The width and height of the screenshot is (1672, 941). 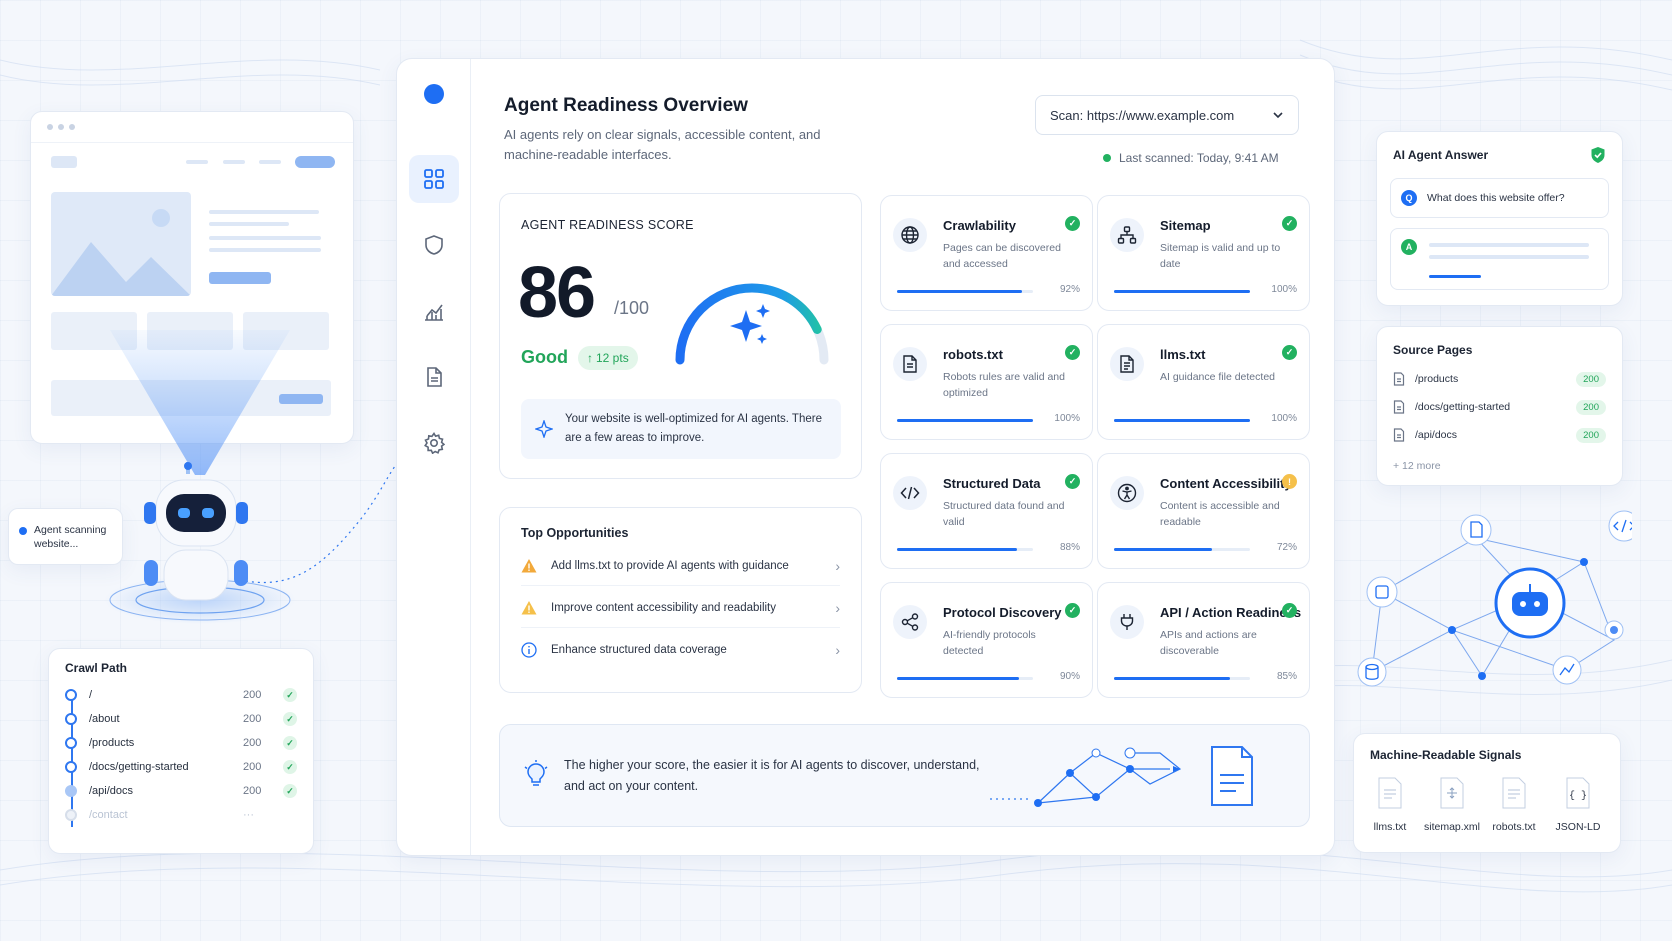 I want to click on sources-title: Source Pages, so click(x=1433, y=350).